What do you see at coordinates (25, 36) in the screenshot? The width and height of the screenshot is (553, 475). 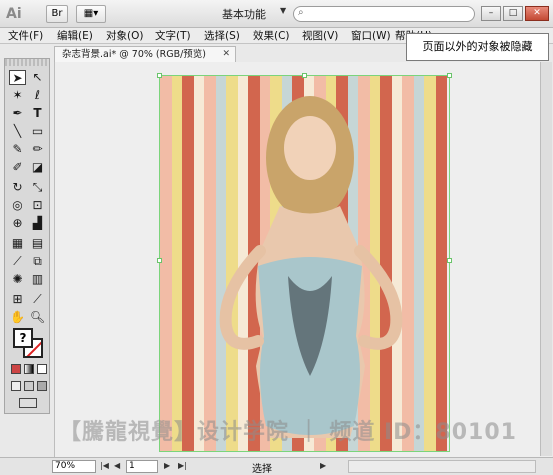 I see `menu-file: 文件(F)` at bounding box center [25, 36].